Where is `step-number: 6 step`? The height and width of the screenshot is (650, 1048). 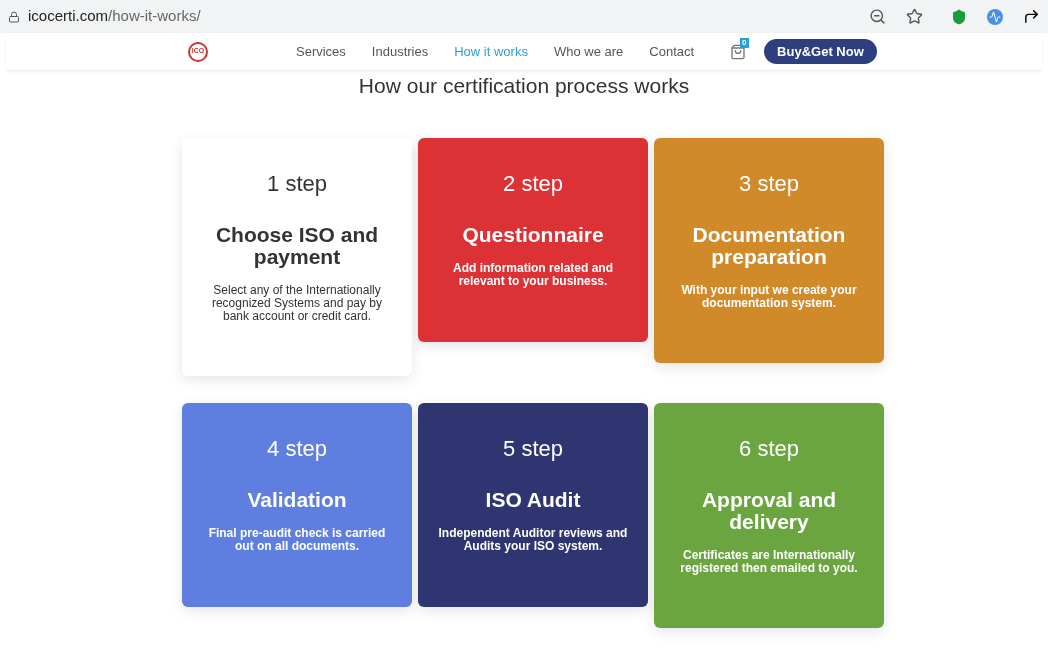 step-number: 6 step is located at coordinates (769, 449).